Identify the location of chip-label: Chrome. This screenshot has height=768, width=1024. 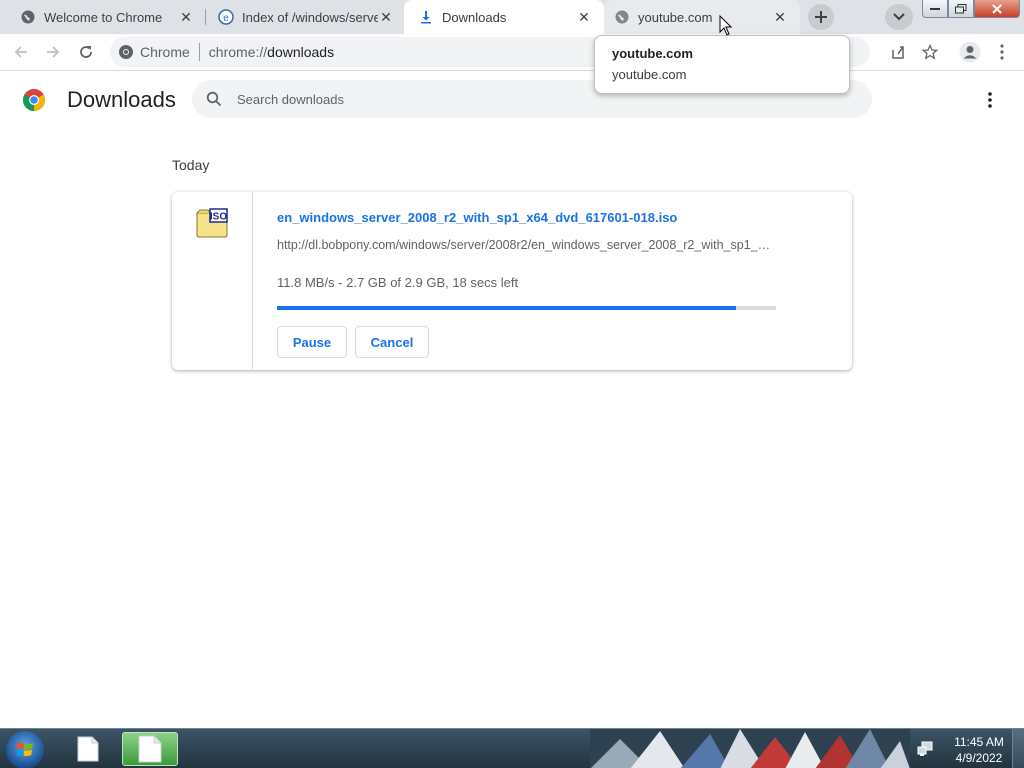
(165, 52).